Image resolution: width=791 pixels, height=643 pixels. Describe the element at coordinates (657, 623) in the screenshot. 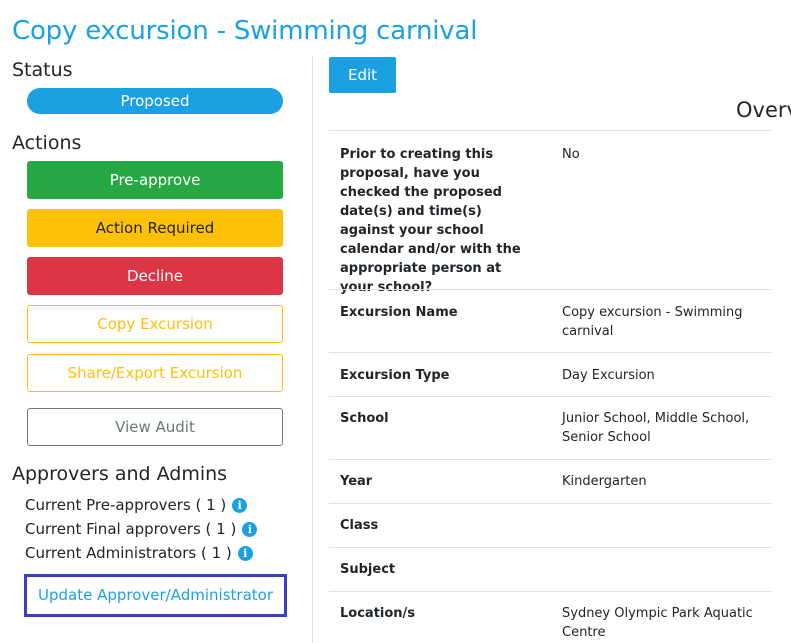

I see `row-value: Sydney Olympic Park Aquatic Centre` at that location.